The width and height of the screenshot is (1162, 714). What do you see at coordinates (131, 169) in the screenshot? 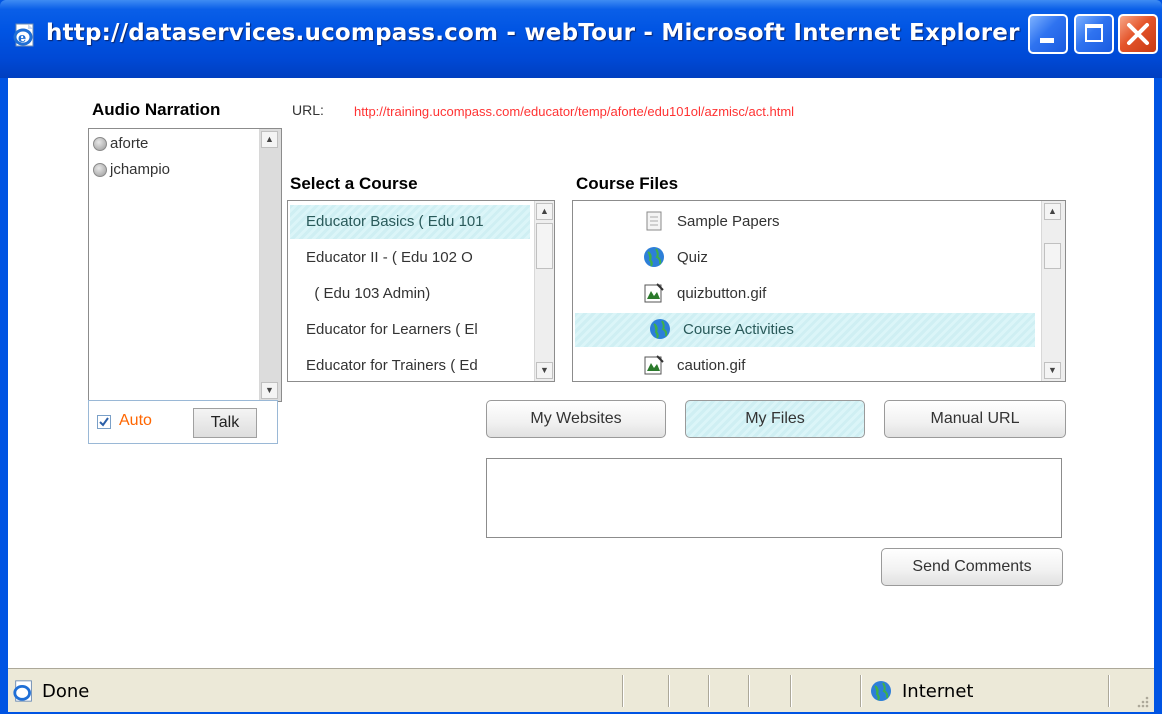
I see `audio-user-item: jchampio` at bounding box center [131, 169].